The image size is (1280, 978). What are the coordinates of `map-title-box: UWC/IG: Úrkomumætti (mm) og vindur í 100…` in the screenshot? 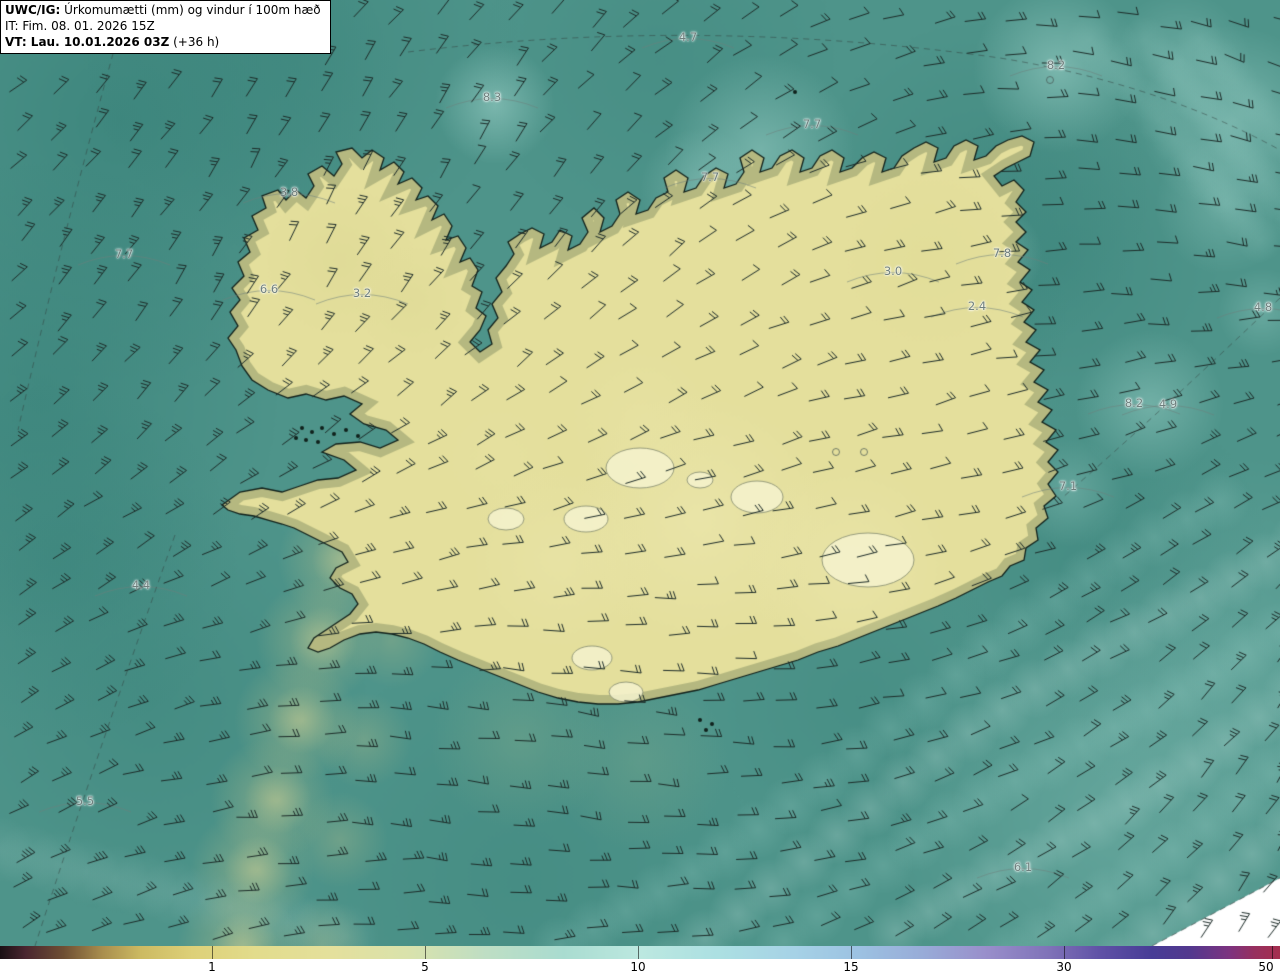 It's located at (165, 27).